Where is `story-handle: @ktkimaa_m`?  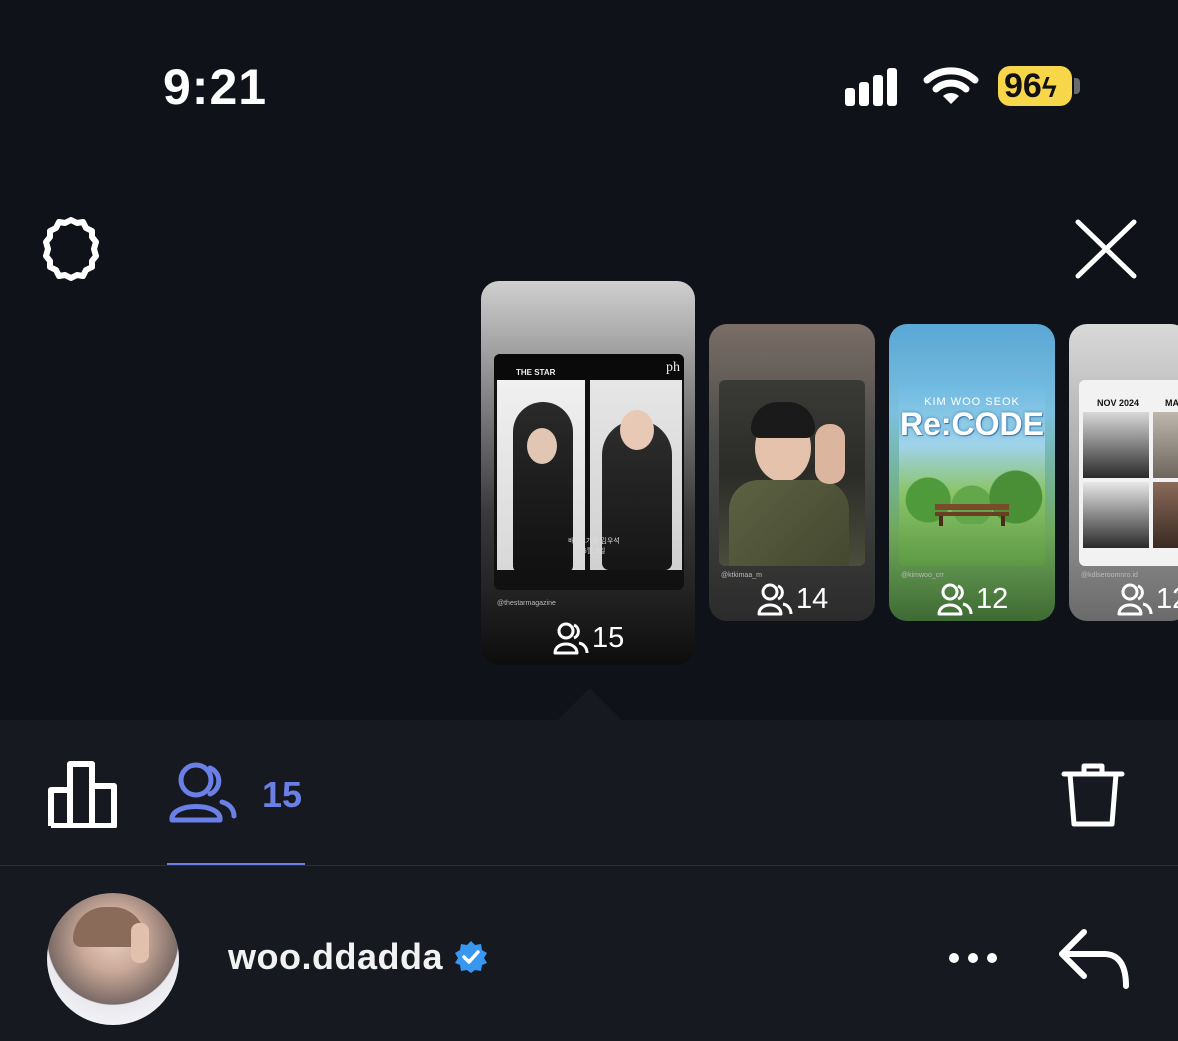
story-handle: @ktkimaa_m is located at coordinates (741, 575).